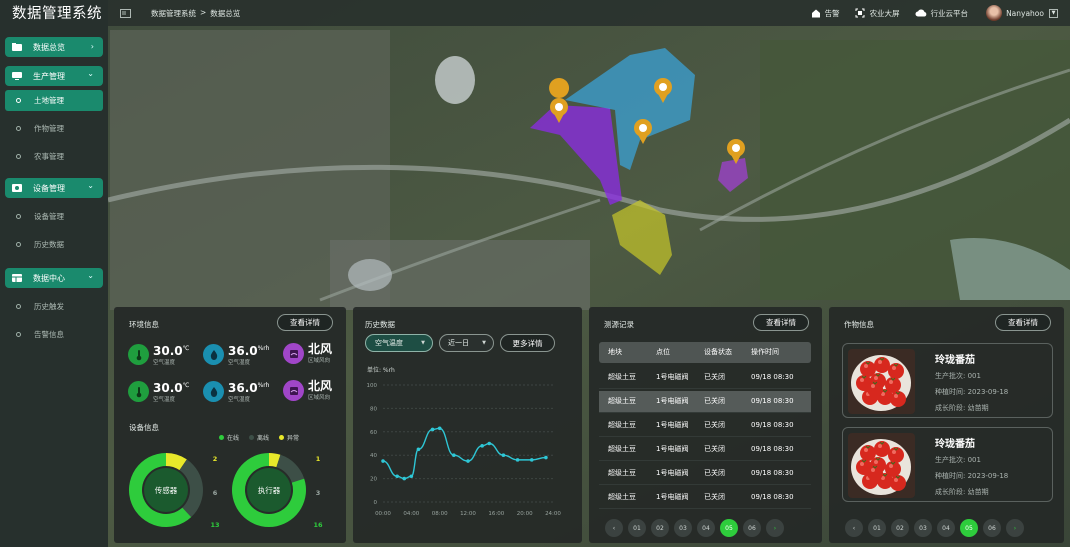  Describe the element at coordinates (399, 343) in the screenshot. I see `metric-select: 空气温度 ▼` at that location.